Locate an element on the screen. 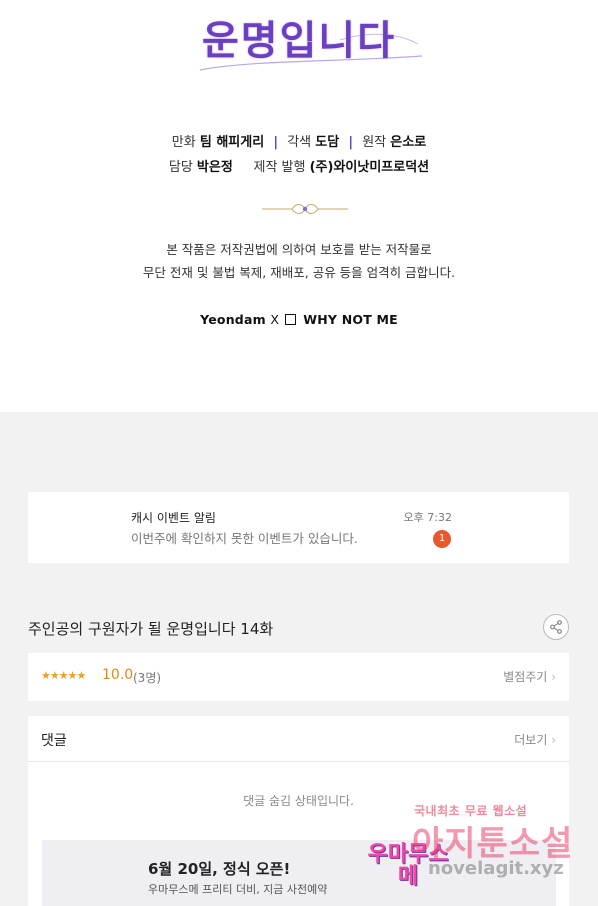 The width and height of the screenshot is (598, 906). credit-line-production: 담당 박은정 제작 발행 (주)와이낫미프로덕션 is located at coordinates (299, 165).